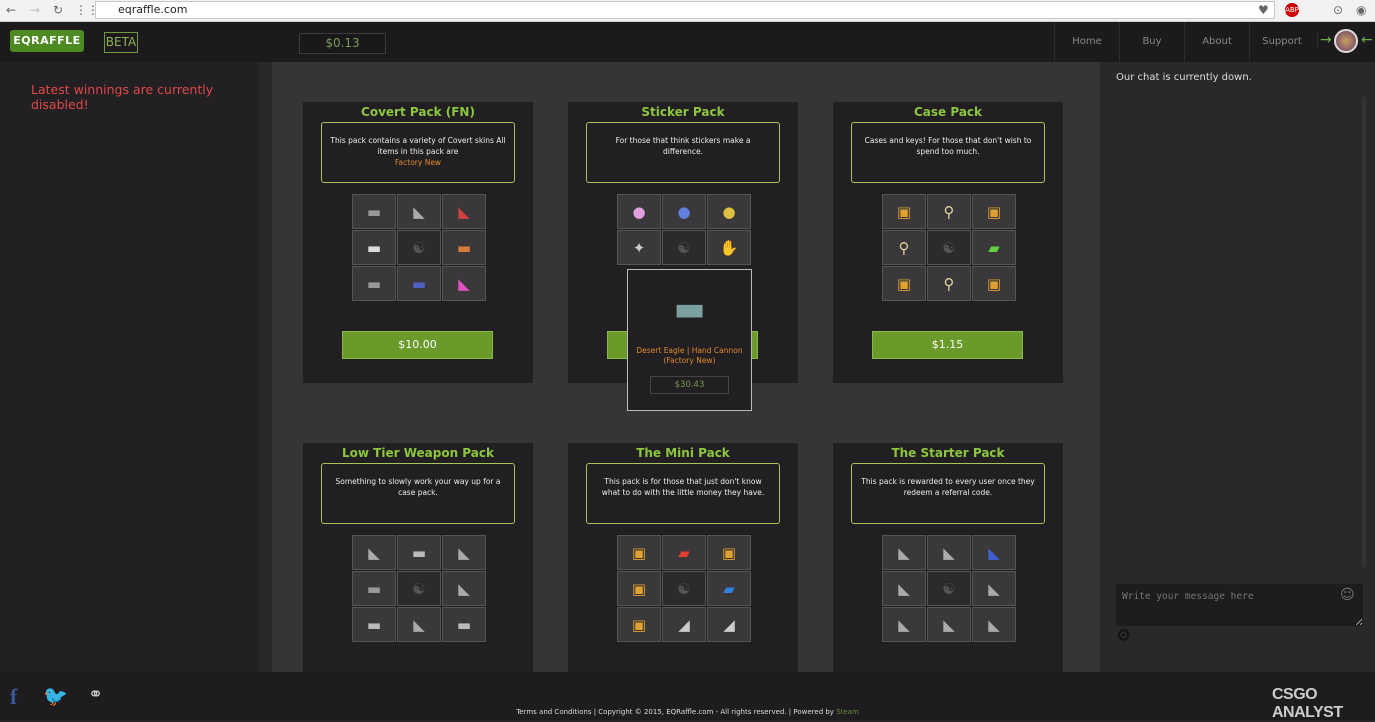 This screenshot has height=722, width=1375. Describe the element at coordinates (1216, 42) in the screenshot. I see `nav-about: About` at that location.